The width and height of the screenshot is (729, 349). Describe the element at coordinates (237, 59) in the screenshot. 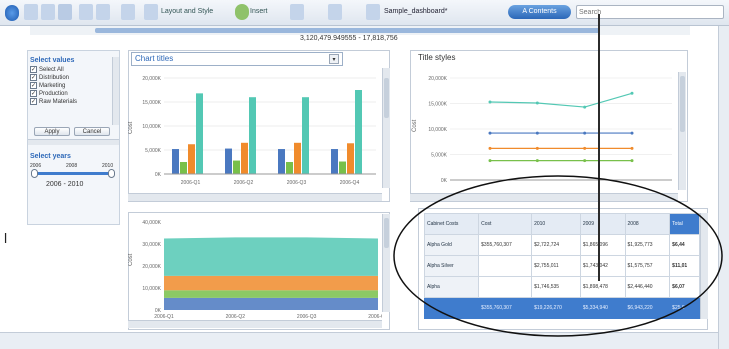

I see `chart-title-field: Chart titles` at that location.